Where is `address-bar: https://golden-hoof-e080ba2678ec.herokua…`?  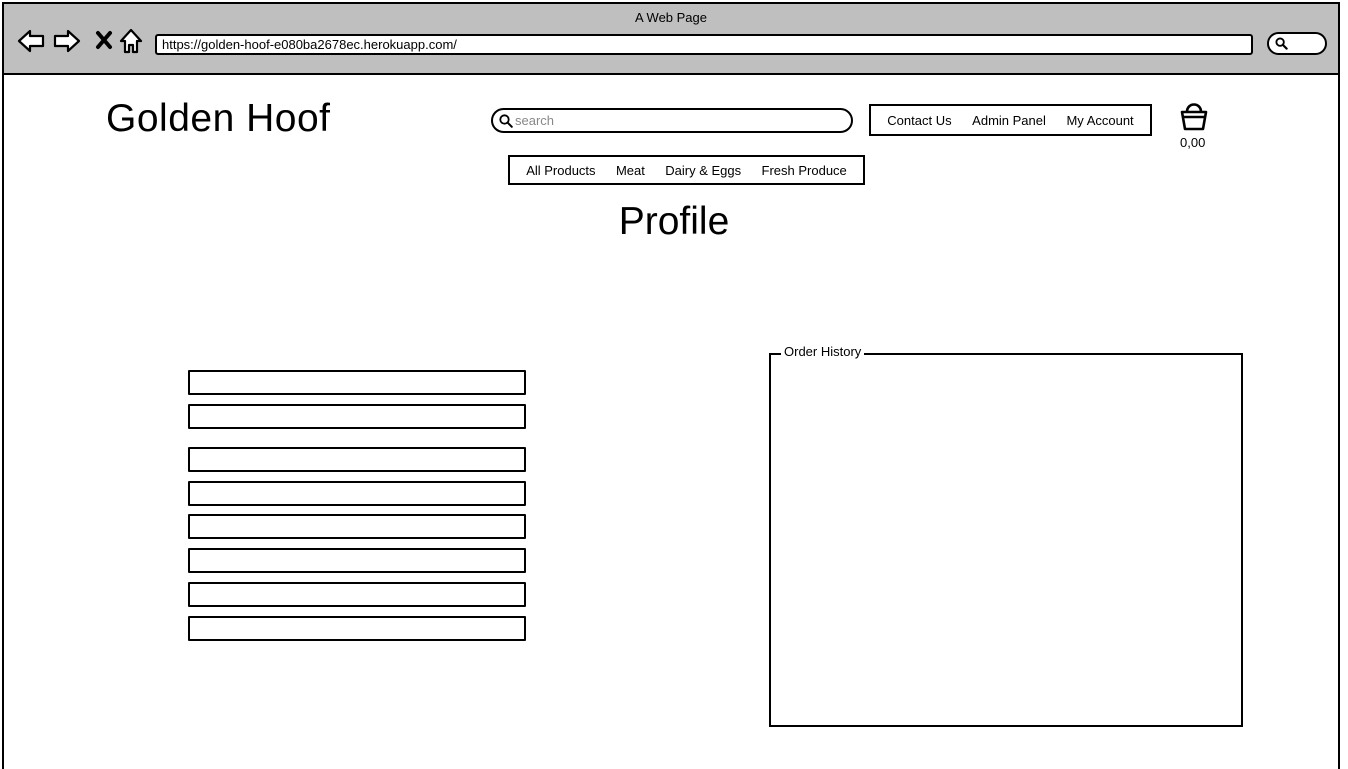 address-bar: https://golden-hoof-e080ba2678ec.herokua… is located at coordinates (704, 44).